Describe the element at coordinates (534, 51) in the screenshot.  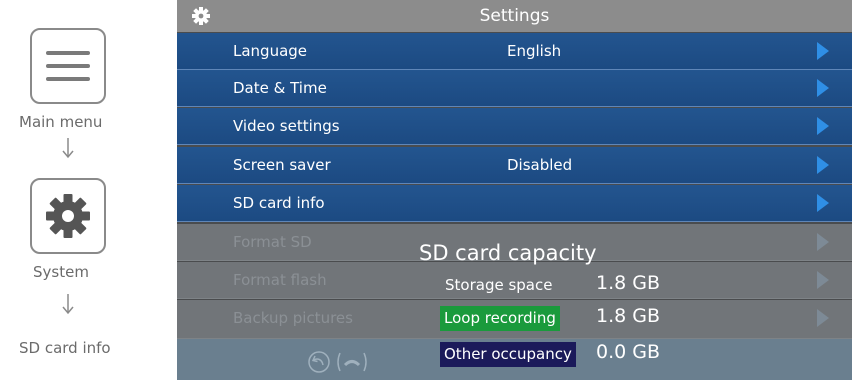
I see `menu-item-value: English` at that location.